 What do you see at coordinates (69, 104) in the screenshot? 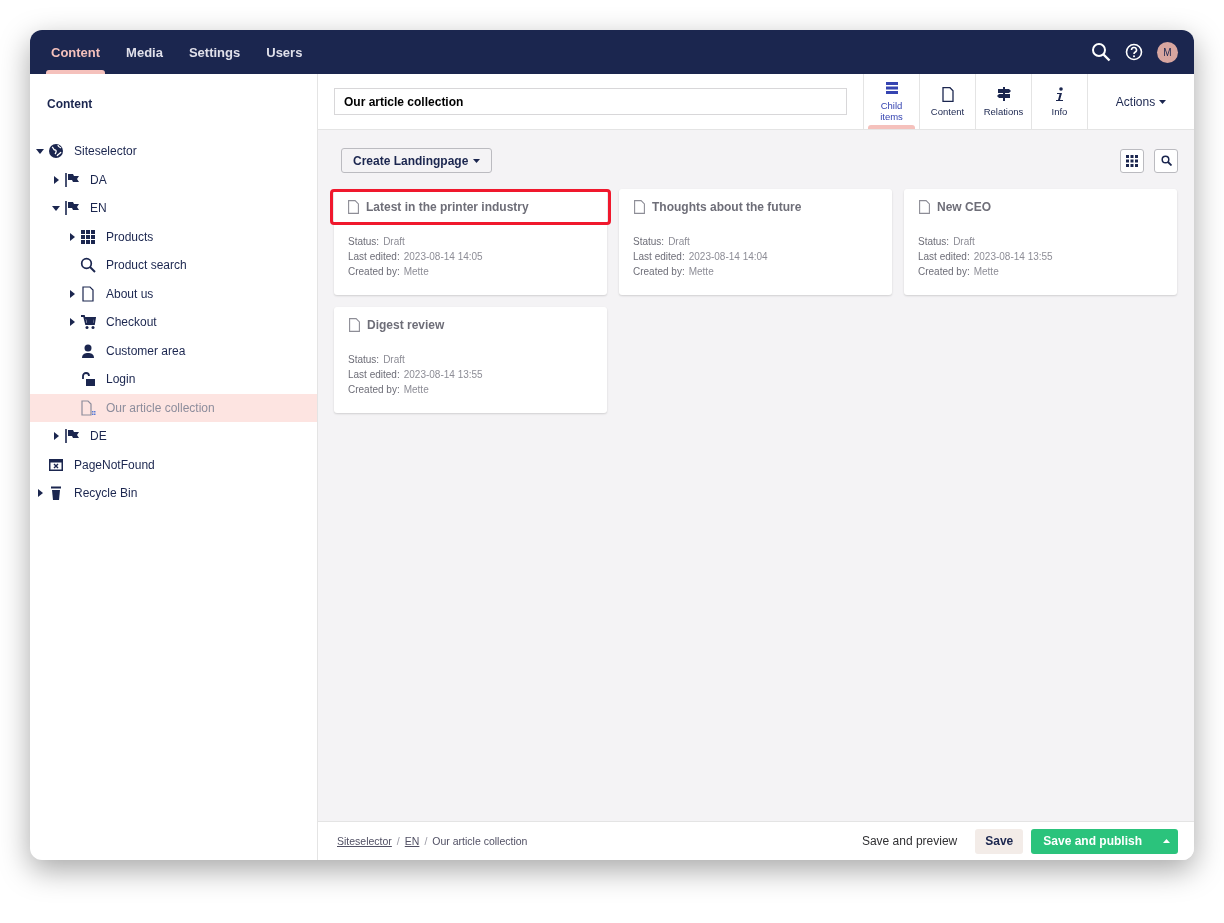
I see `sidebar-title: Content` at bounding box center [69, 104].